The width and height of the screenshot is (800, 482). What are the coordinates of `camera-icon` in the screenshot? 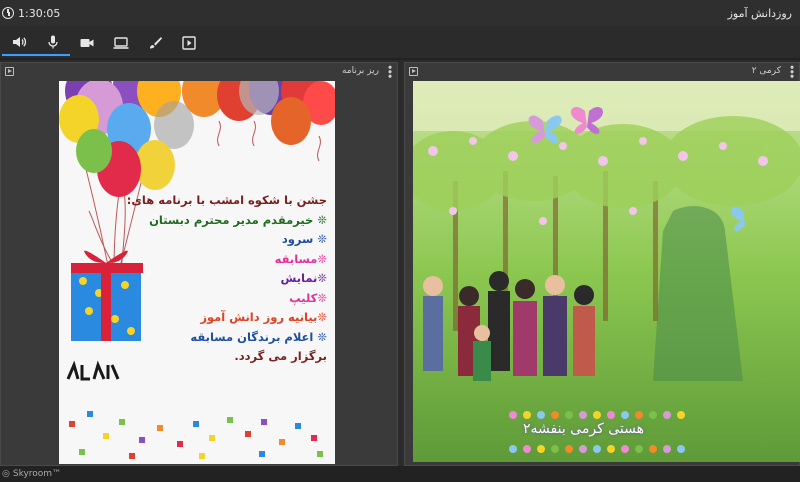 It's located at (87, 43).